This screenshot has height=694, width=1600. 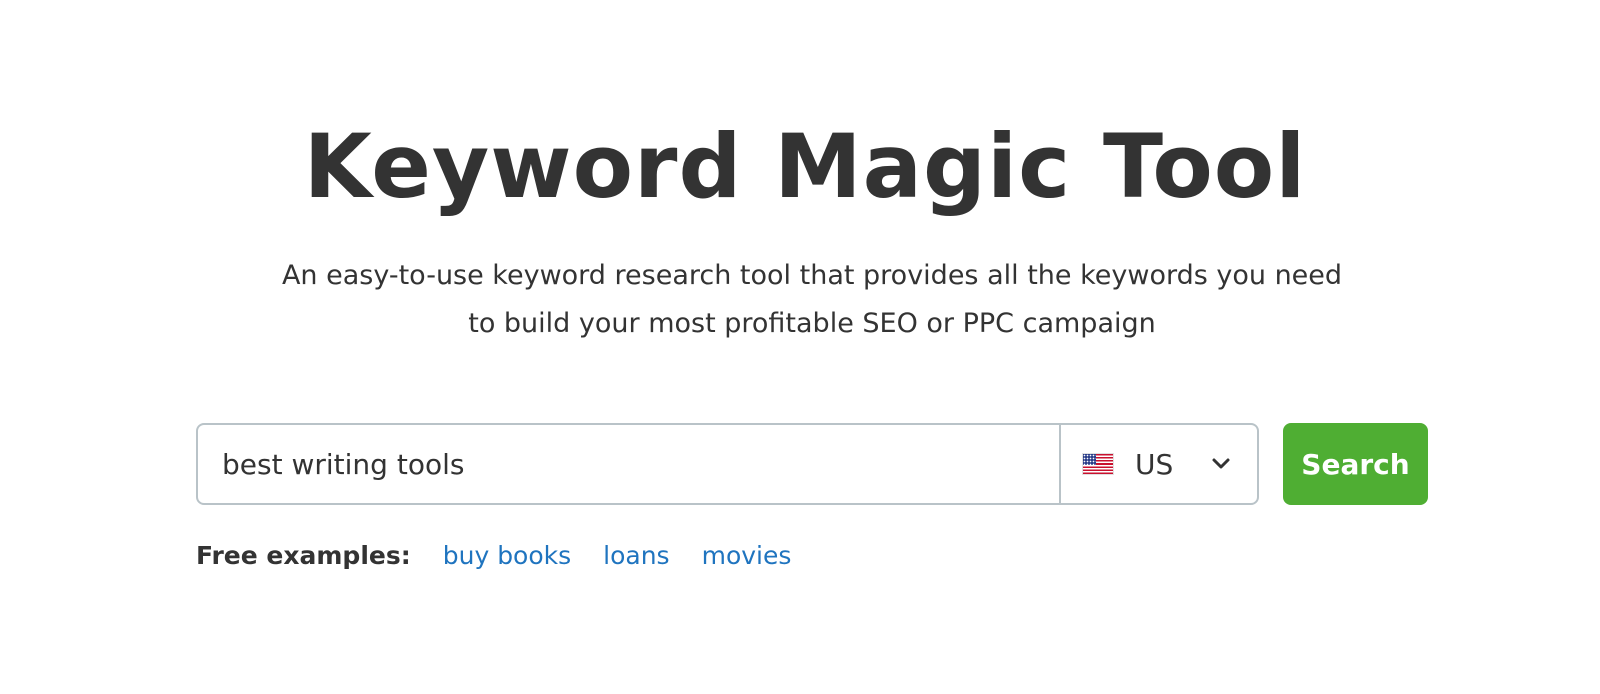 What do you see at coordinates (1355, 464) in the screenshot?
I see `search-button: Search` at bounding box center [1355, 464].